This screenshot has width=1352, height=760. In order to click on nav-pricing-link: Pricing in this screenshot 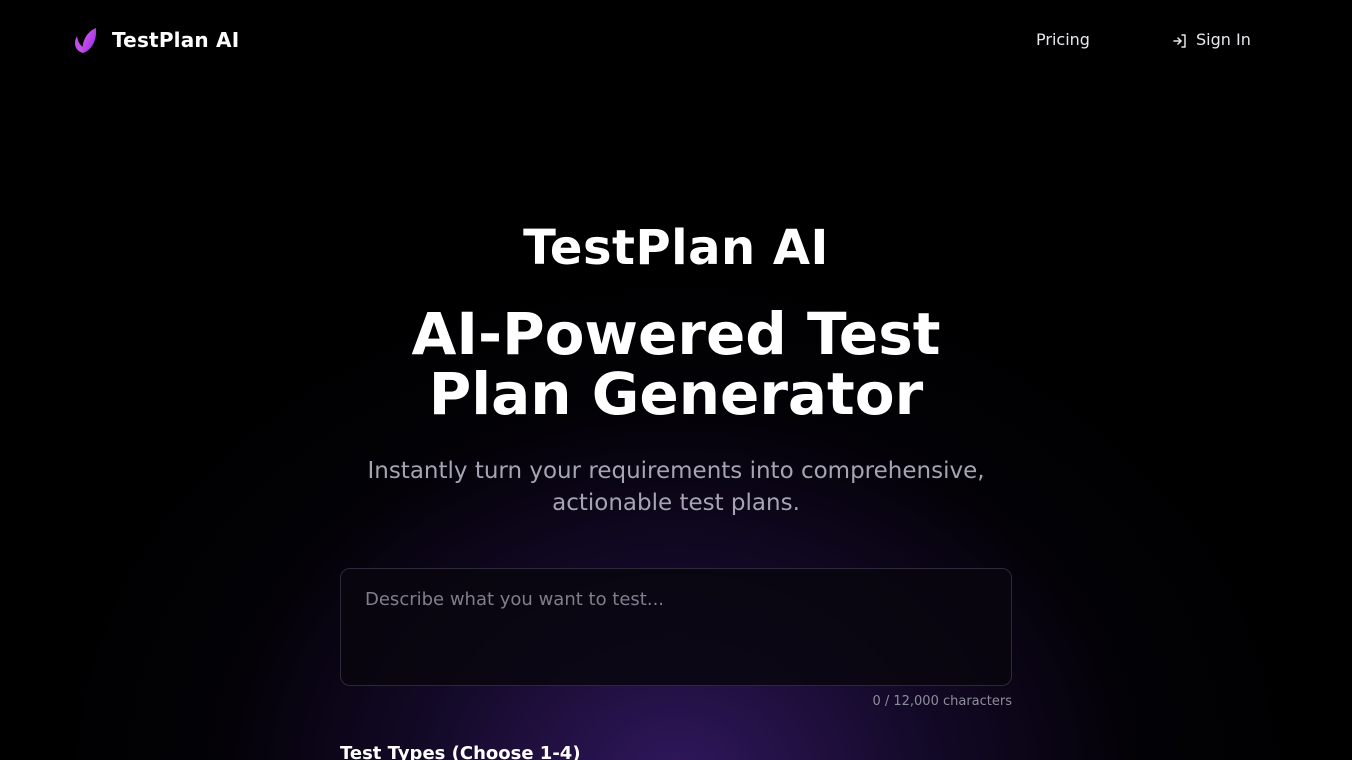, I will do `click(1063, 40)`.